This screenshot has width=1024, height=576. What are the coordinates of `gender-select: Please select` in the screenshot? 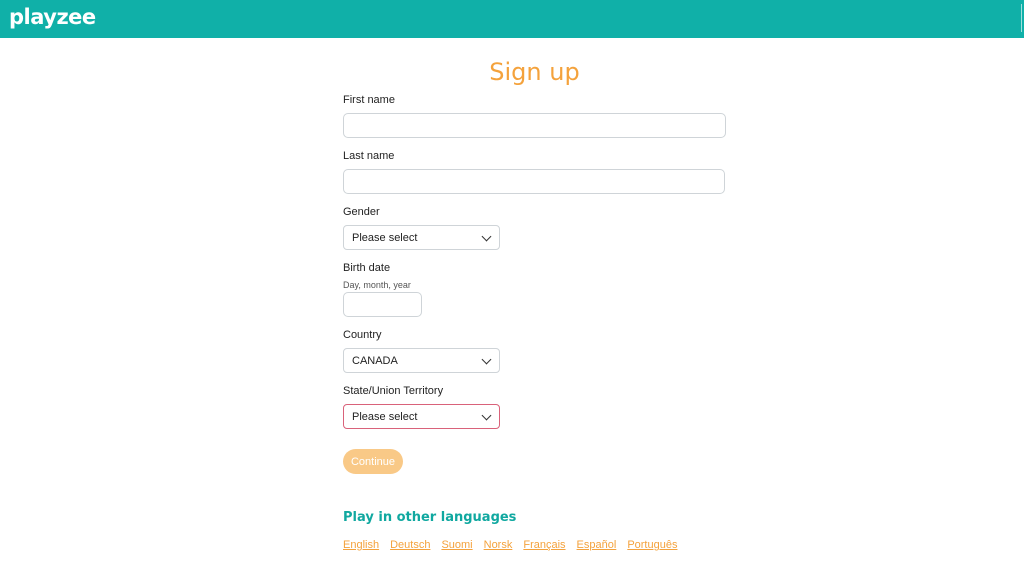 It's located at (421, 237).